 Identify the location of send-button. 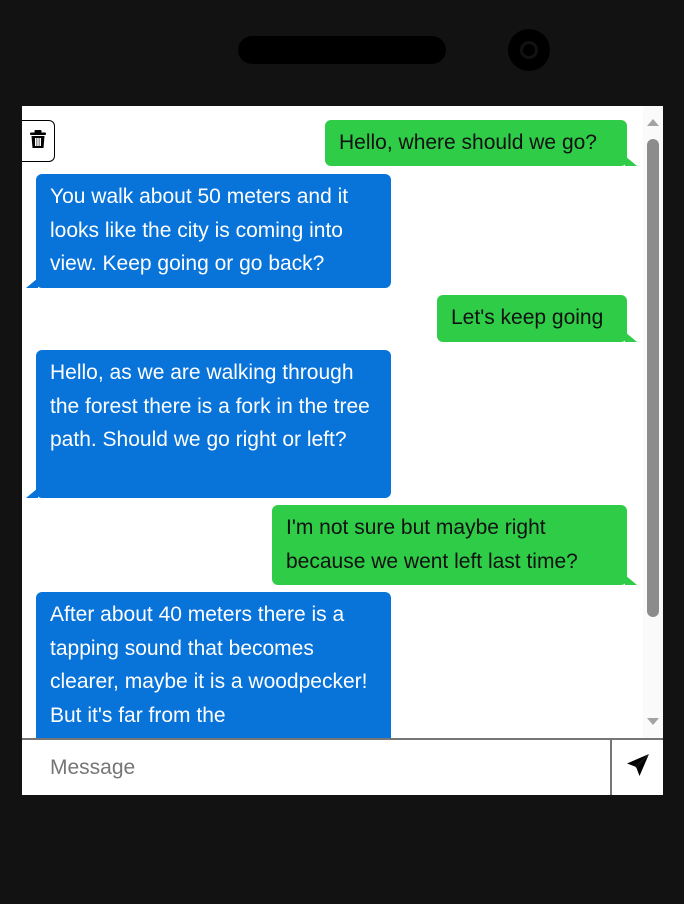
(636, 767).